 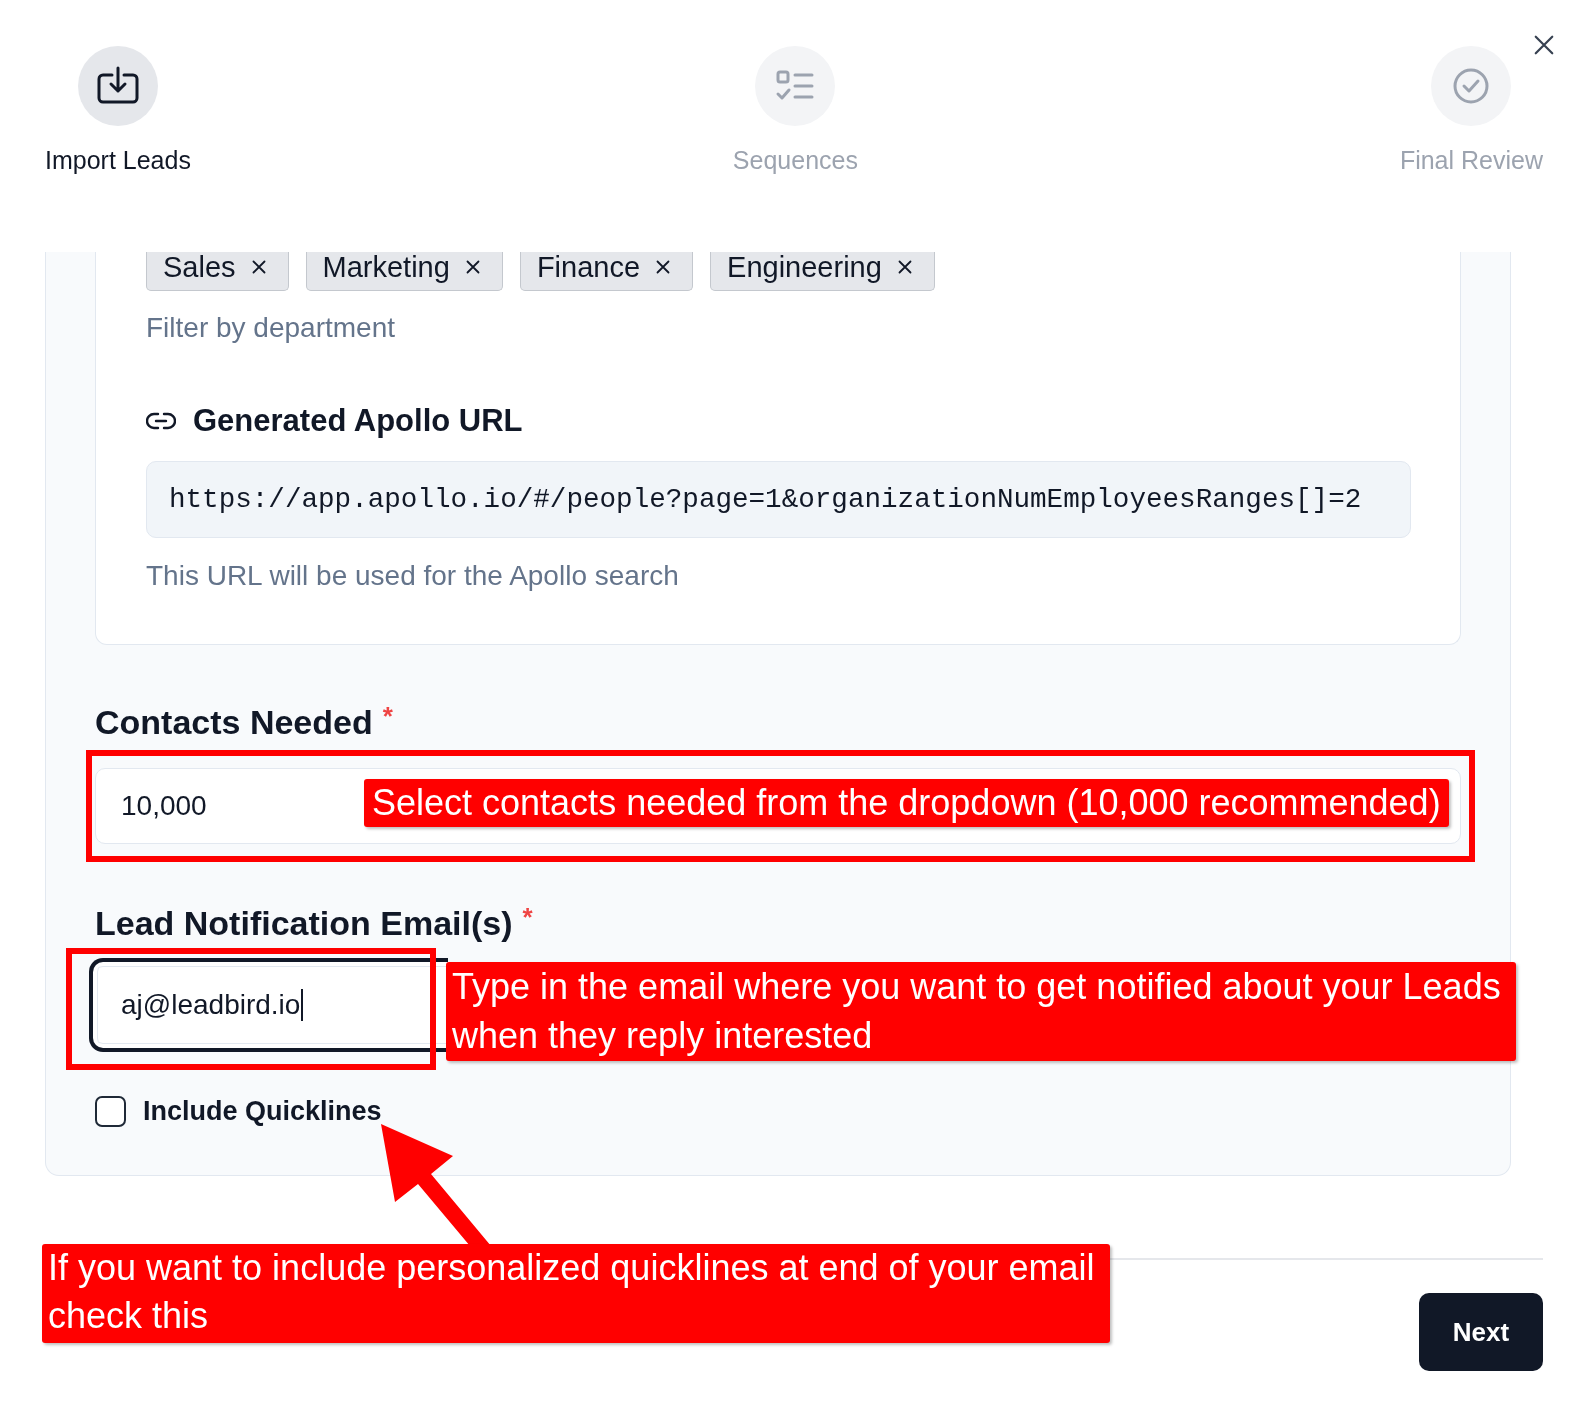 What do you see at coordinates (161, 421) in the screenshot?
I see `link-icon` at bounding box center [161, 421].